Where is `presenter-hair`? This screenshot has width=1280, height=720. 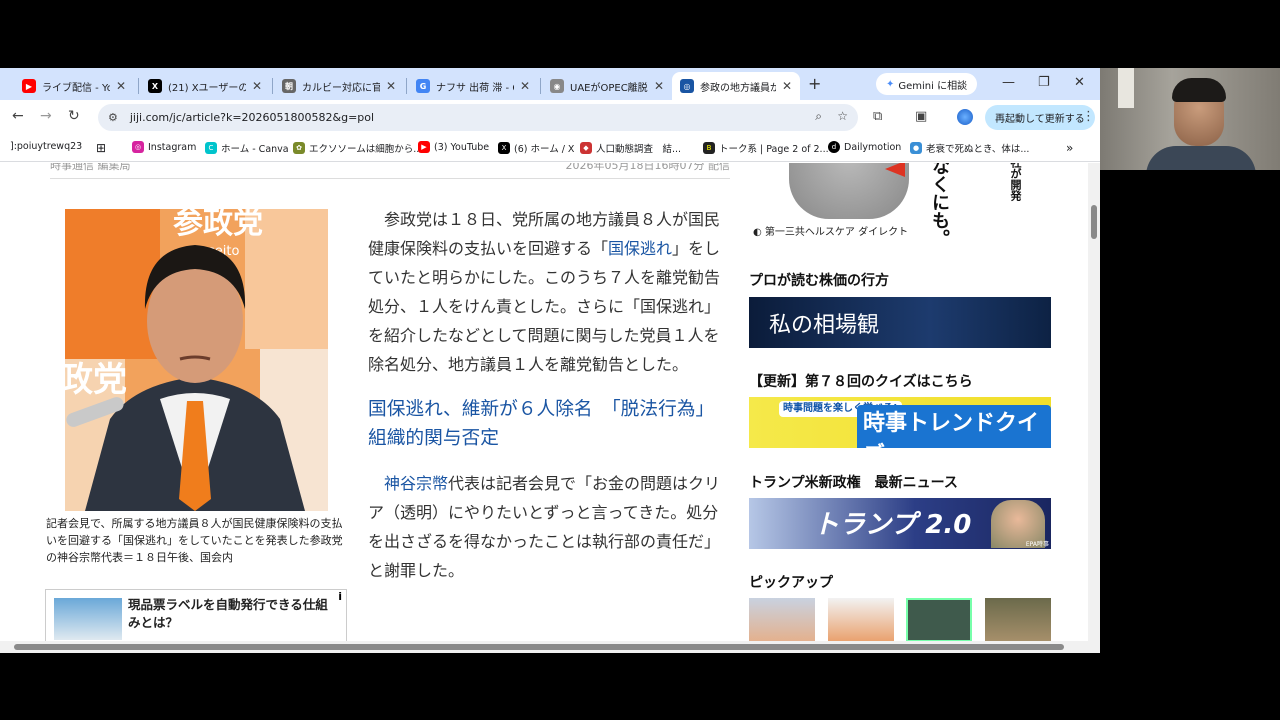
presenter-hair is located at coordinates (1199, 90).